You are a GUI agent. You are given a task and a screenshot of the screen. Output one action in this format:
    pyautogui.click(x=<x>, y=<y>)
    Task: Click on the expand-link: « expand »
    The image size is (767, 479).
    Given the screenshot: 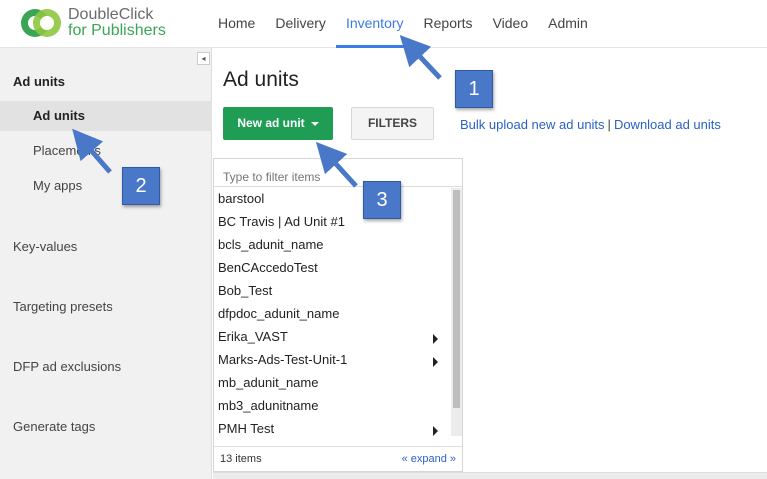 What is the action you would take?
    pyautogui.click(x=429, y=459)
    